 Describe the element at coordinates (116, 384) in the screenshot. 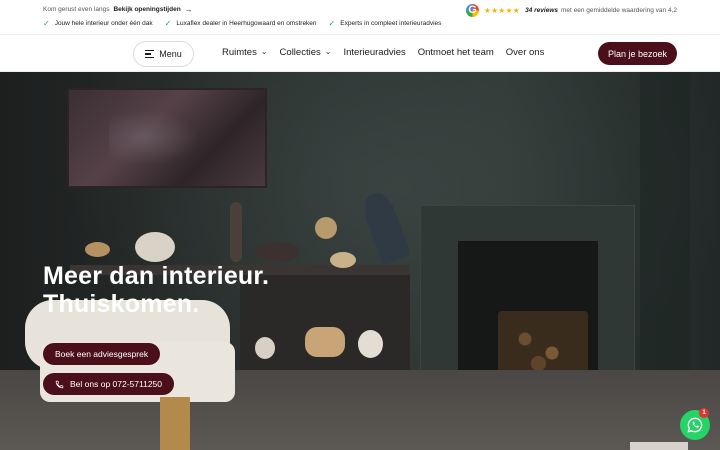

I see `call-us-label: Bel ons op 072-5711250` at that location.